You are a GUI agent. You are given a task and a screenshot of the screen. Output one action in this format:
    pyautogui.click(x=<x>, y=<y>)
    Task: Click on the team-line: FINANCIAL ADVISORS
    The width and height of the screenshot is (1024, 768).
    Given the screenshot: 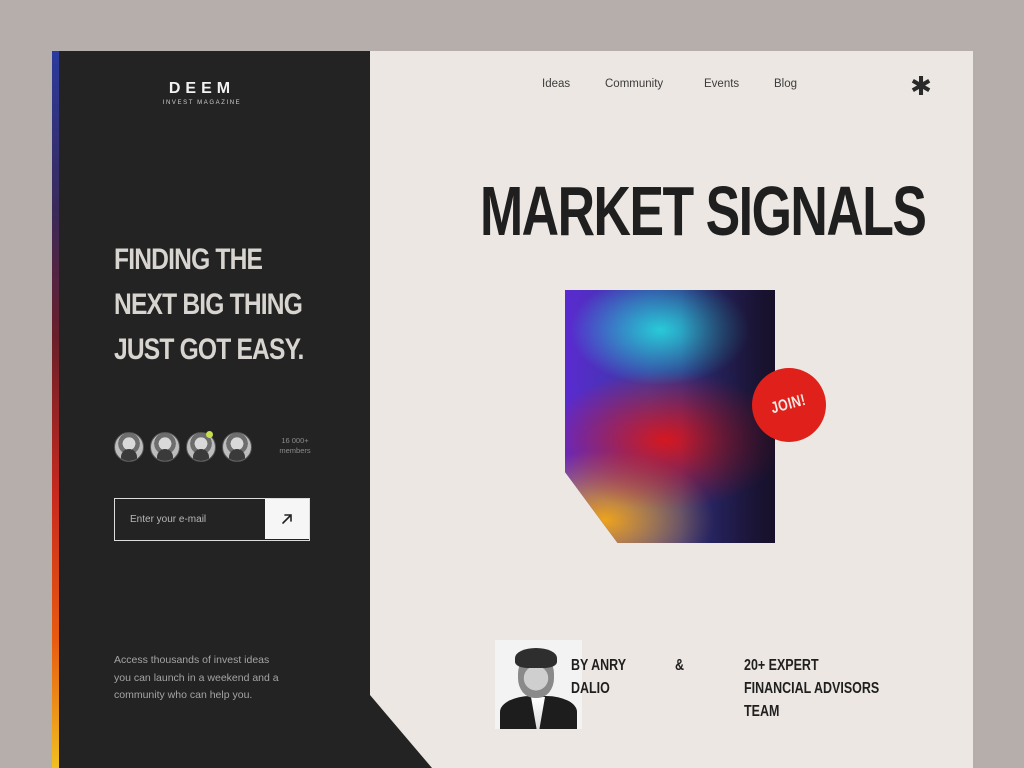 What is the action you would take?
    pyautogui.click(x=812, y=688)
    